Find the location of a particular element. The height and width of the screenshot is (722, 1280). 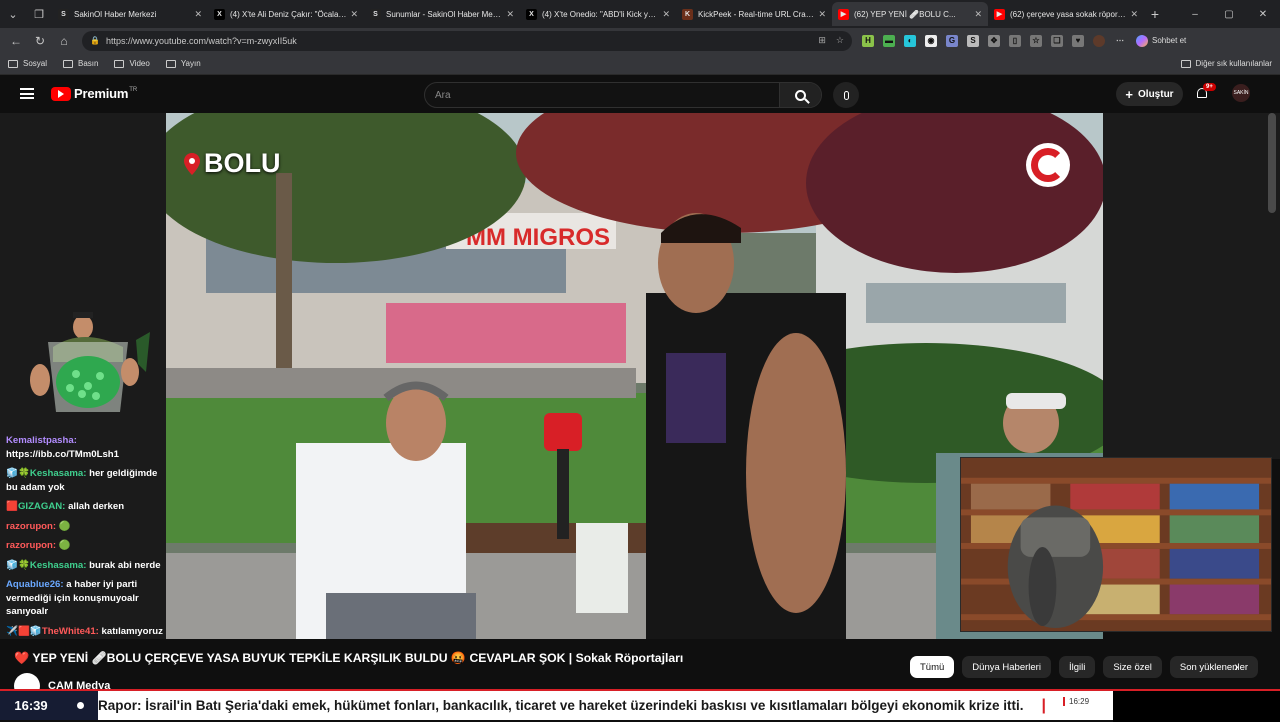

bookmark-label: Basın is located at coordinates (88, 63).